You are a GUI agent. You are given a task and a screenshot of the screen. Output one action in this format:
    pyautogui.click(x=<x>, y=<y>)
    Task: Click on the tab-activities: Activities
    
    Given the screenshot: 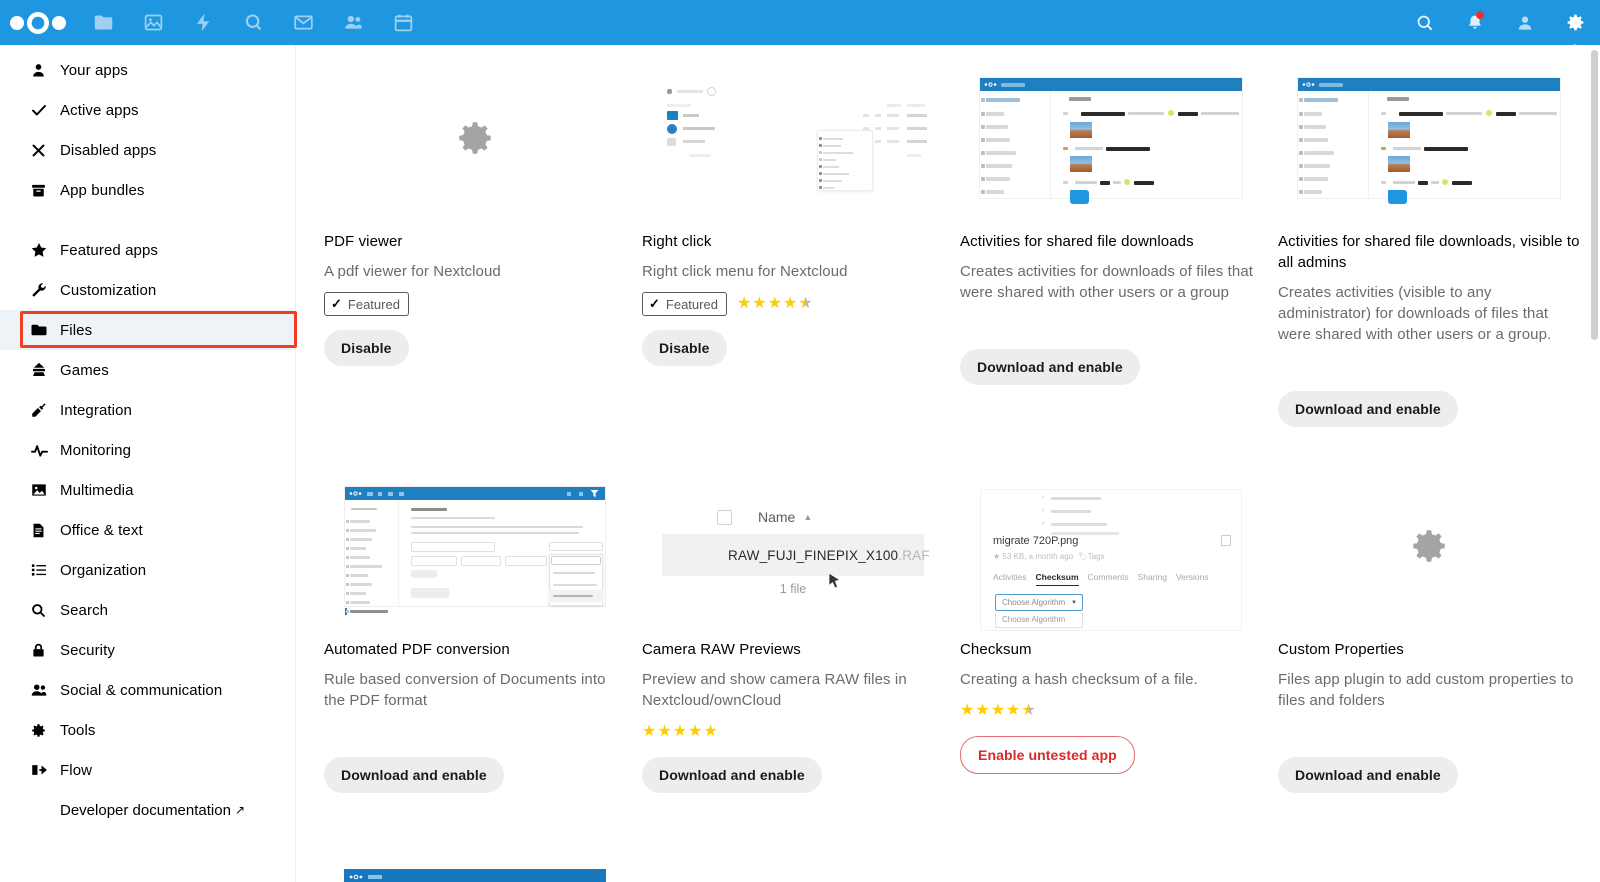 What is the action you would take?
    pyautogui.click(x=1010, y=577)
    